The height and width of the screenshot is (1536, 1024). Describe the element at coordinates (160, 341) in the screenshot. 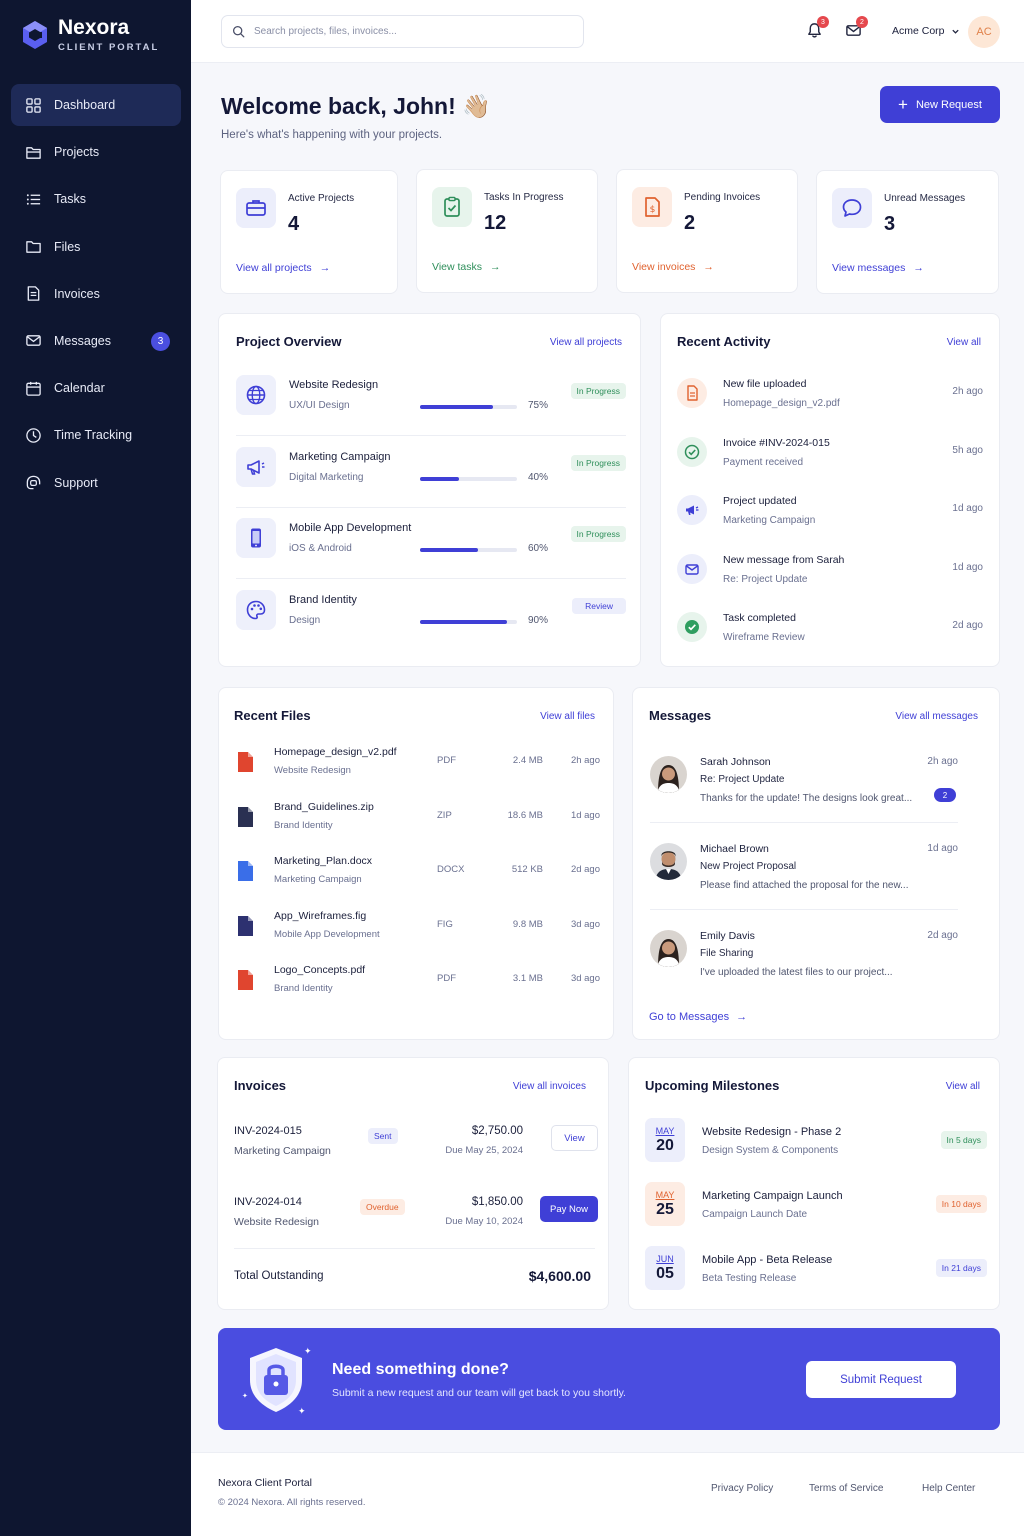

I see `messages-count-badge: 3` at that location.